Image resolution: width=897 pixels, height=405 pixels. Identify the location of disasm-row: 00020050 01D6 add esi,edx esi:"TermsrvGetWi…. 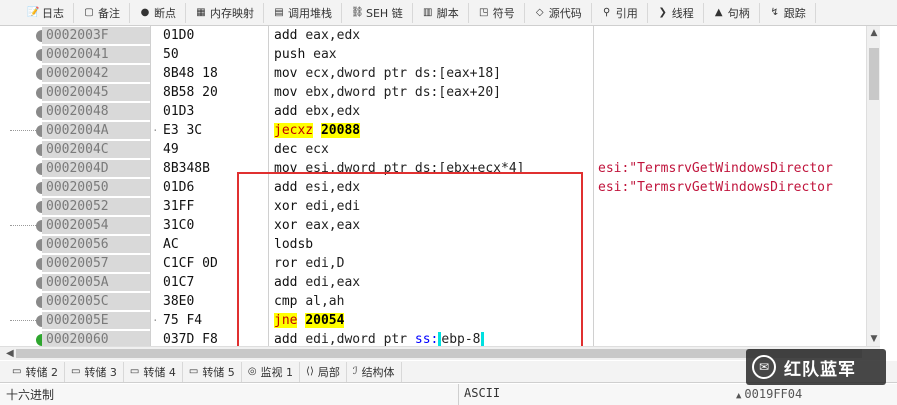
(433, 187).